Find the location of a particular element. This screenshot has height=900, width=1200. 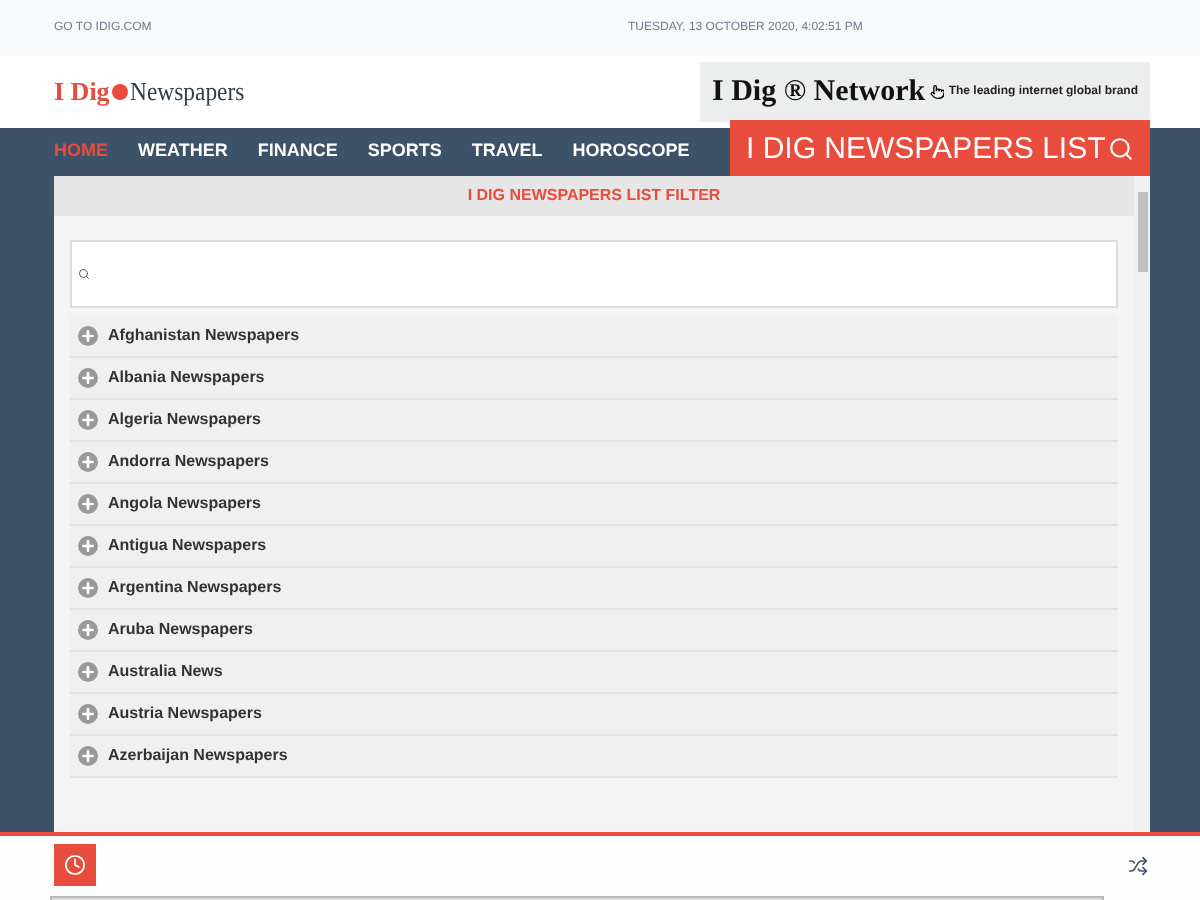

nav-link: FINANCE is located at coordinates (297, 152).